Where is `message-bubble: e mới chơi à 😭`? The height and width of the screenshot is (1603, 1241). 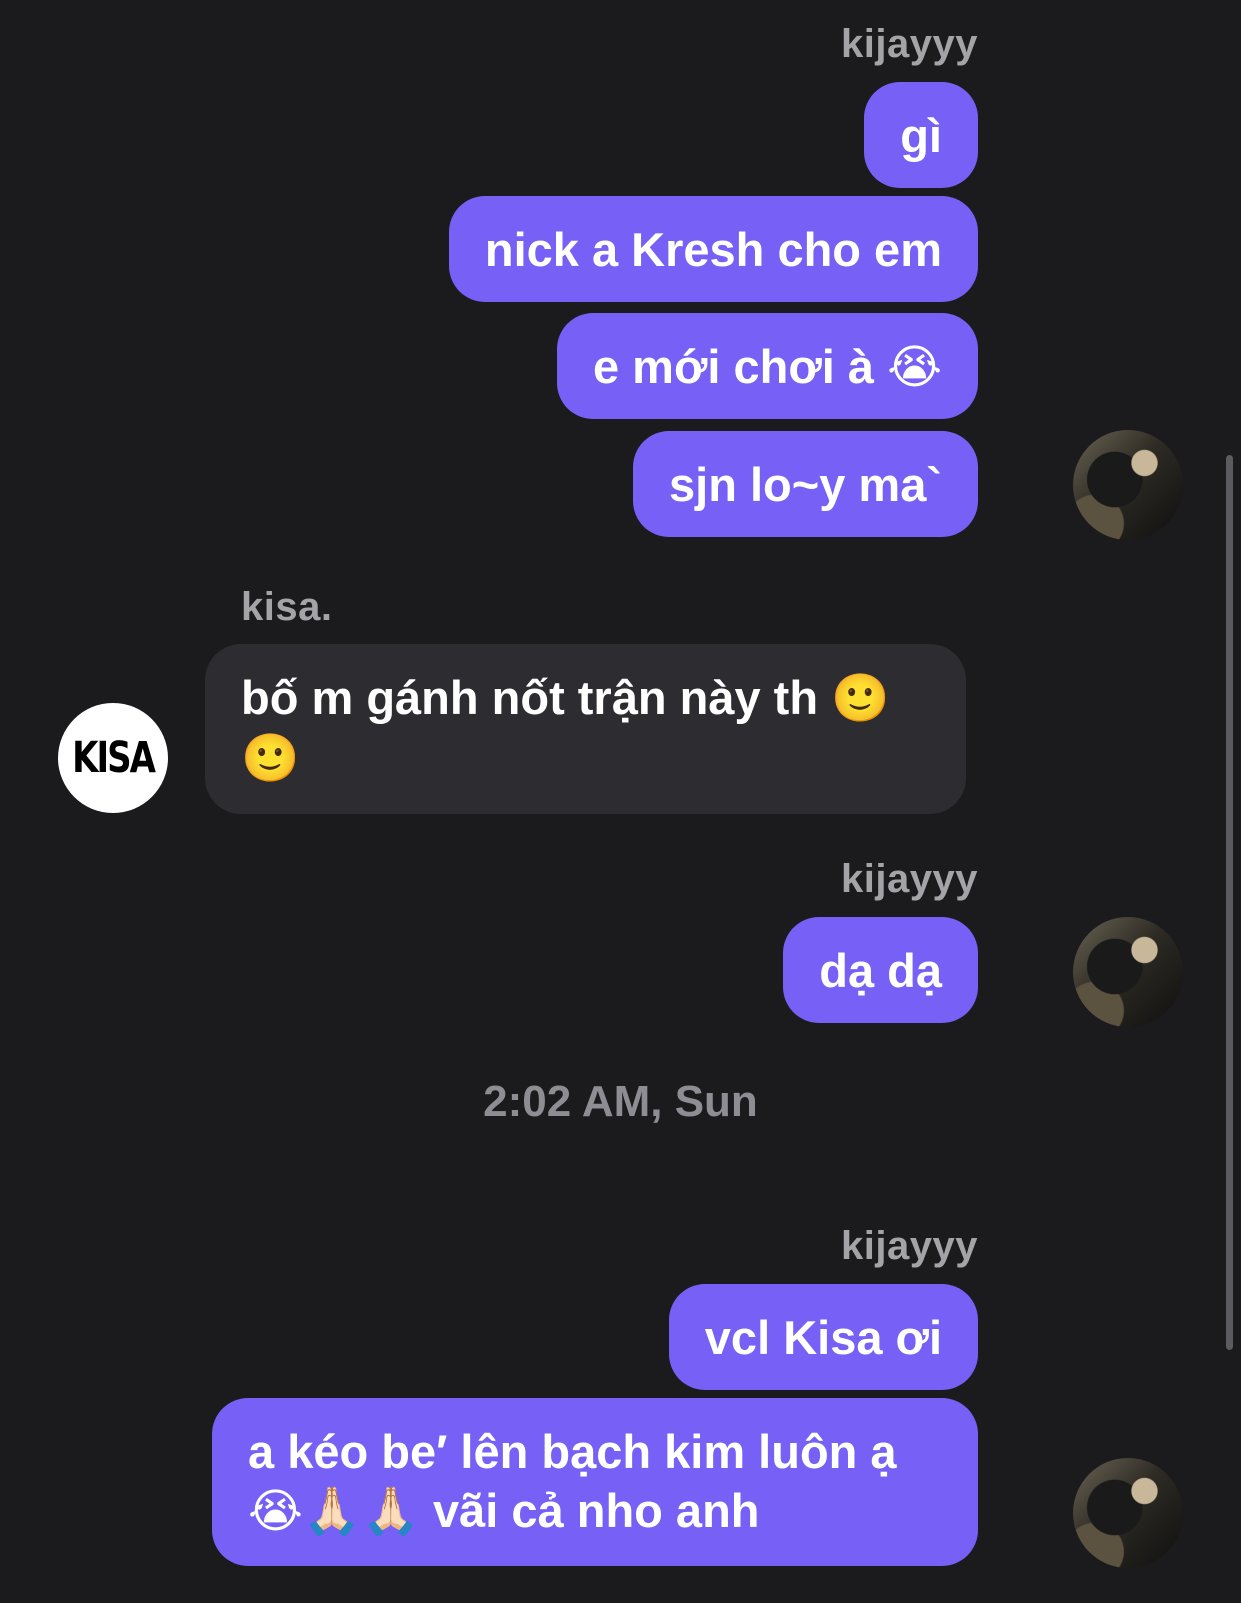 message-bubble: e mới chơi à 😭 is located at coordinates (767, 366).